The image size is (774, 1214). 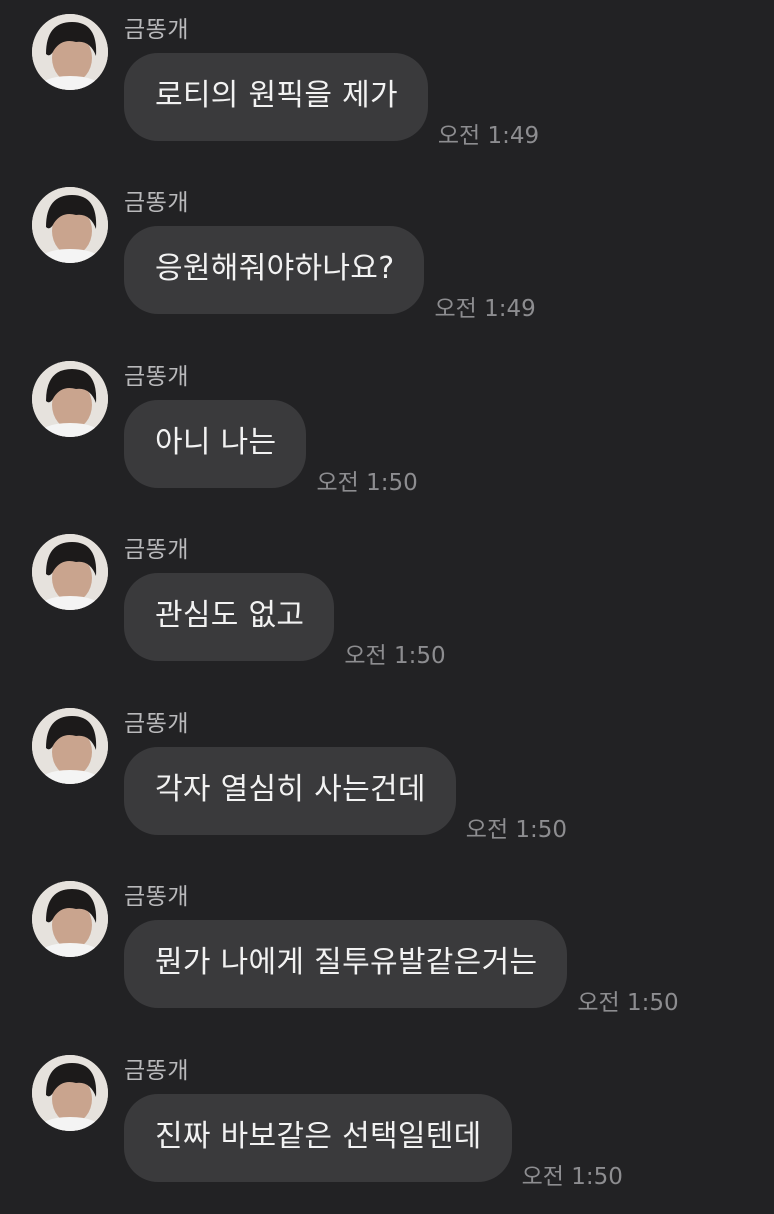 I want to click on message-bubble: 진짜 바보같은 선택일텐데, so click(x=318, y=1138).